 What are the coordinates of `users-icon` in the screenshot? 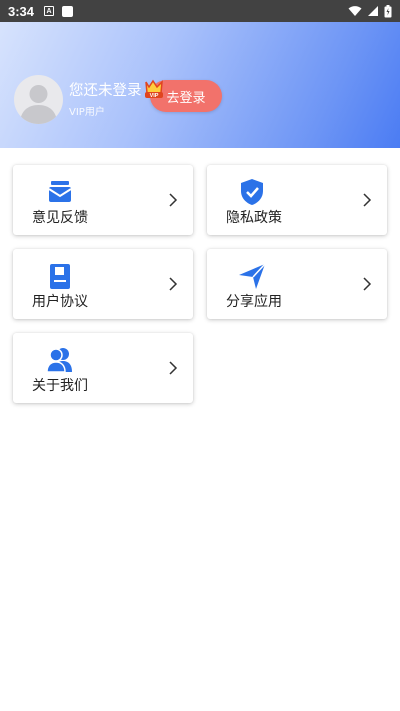 It's located at (59, 360).